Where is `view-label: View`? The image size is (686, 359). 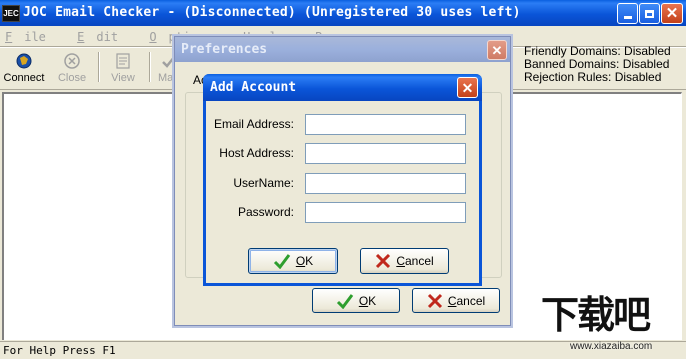 view-label: View is located at coordinates (123, 78).